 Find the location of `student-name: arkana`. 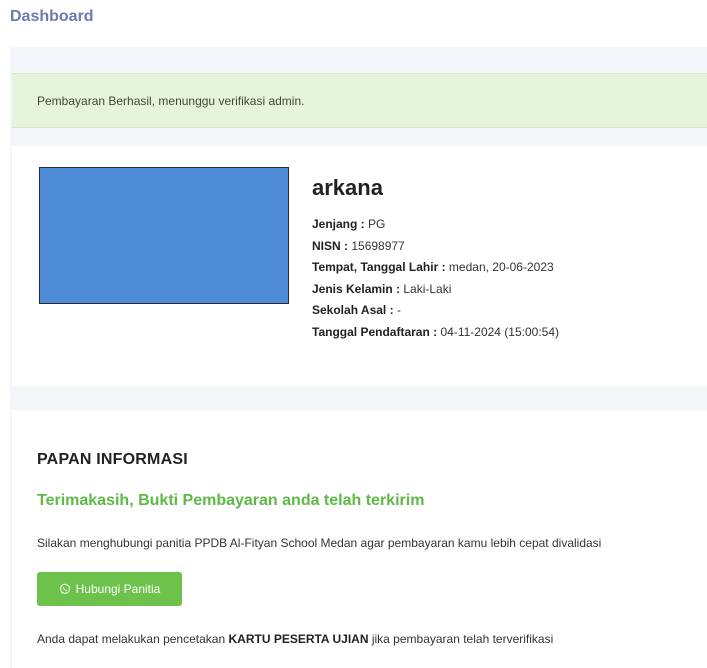

student-name: arkana is located at coordinates (347, 187).